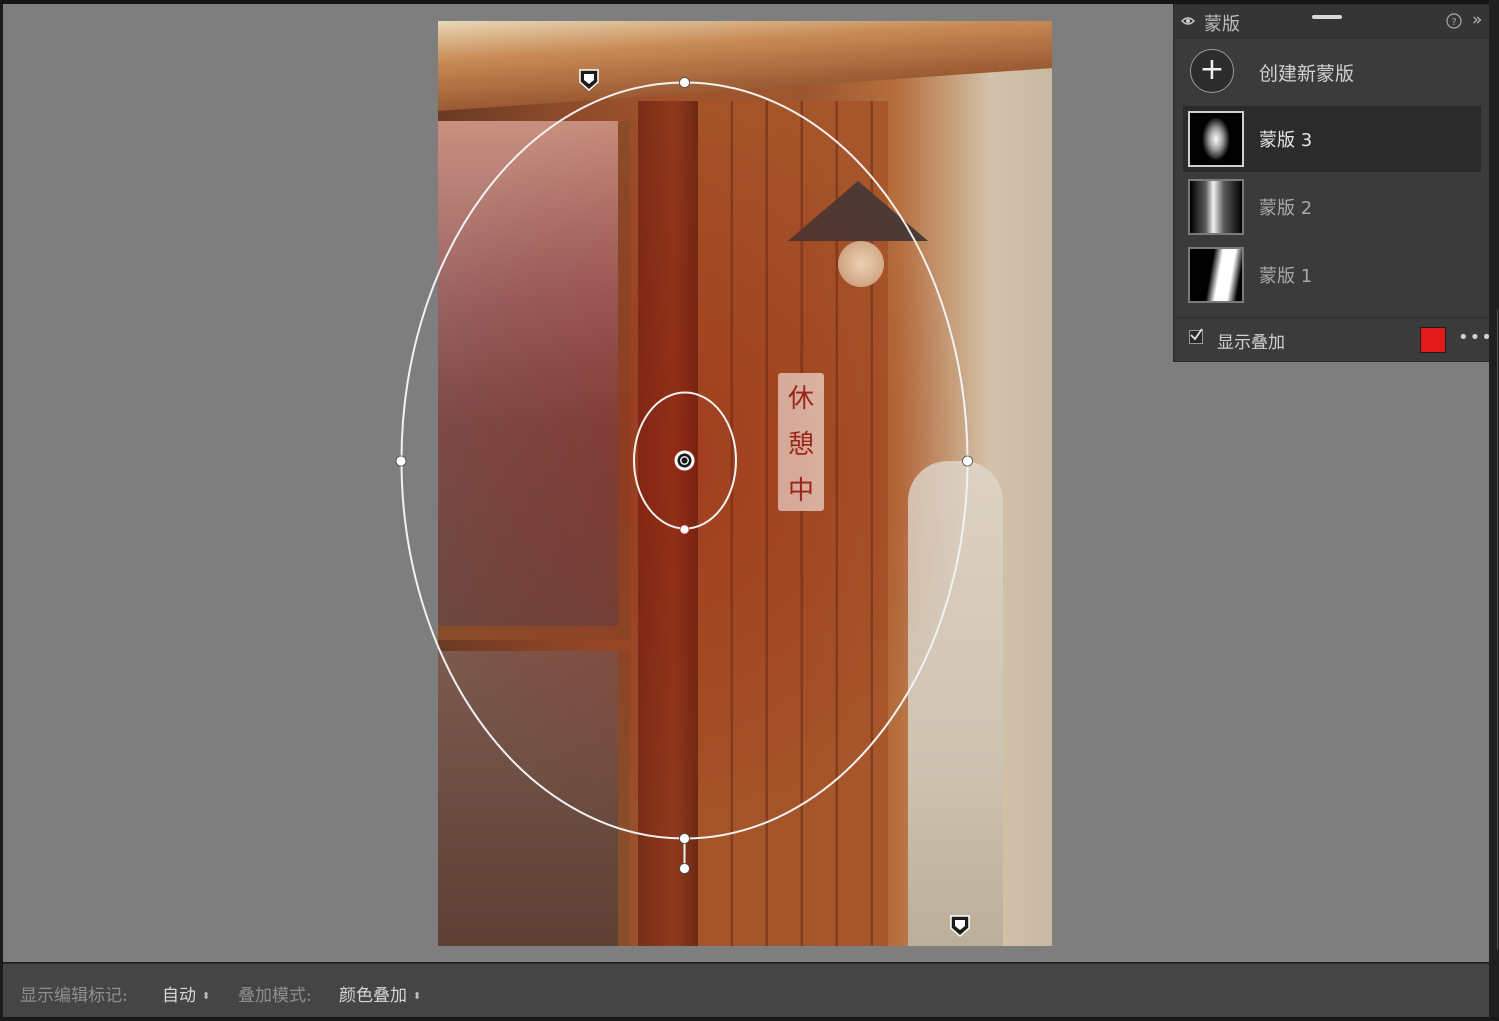 The height and width of the screenshot is (1021, 1499). What do you see at coordinates (684, 838) in the screenshot?
I see `bottom-handle` at bounding box center [684, 838].